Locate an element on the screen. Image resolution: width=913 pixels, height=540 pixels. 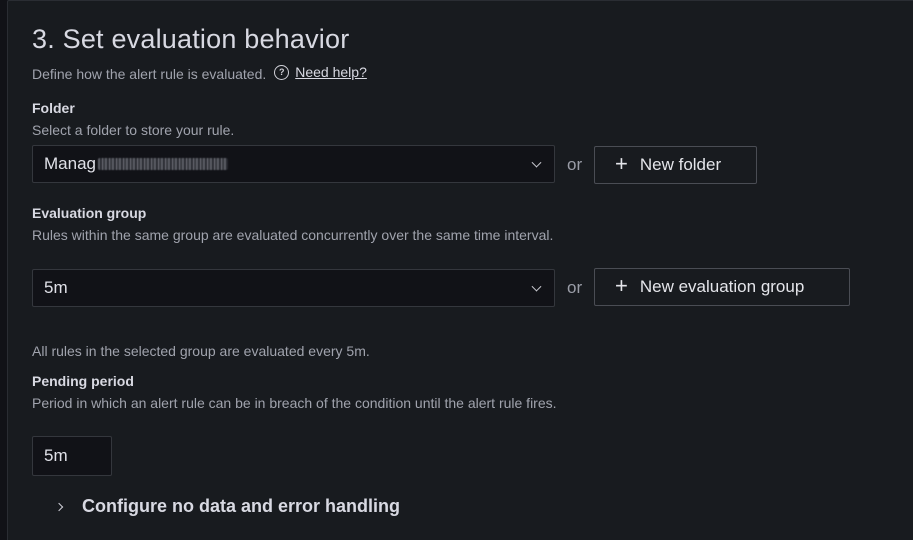
pending-period-label: Pending period is located at coordinates (83, 381).